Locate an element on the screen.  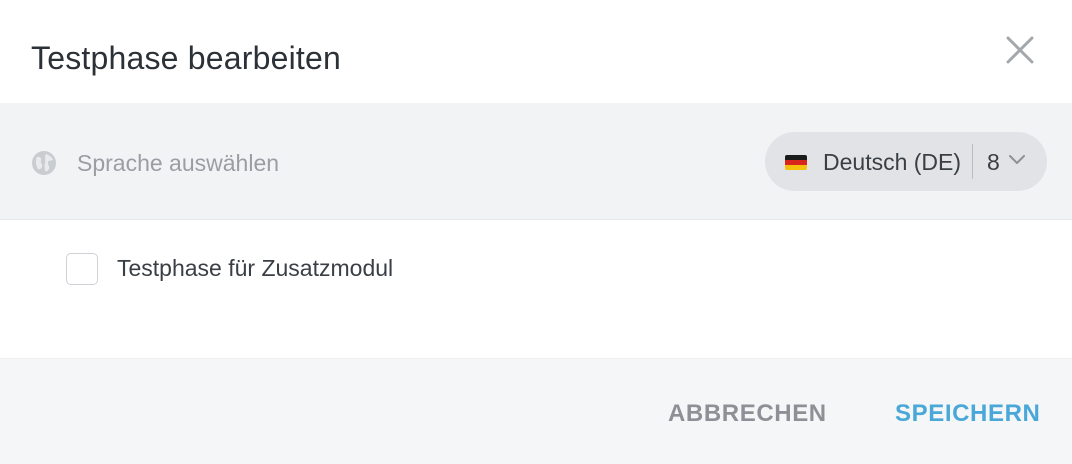
checkbox-label: Testphase für Zusatzmodul is located at coordinates (255, 268).